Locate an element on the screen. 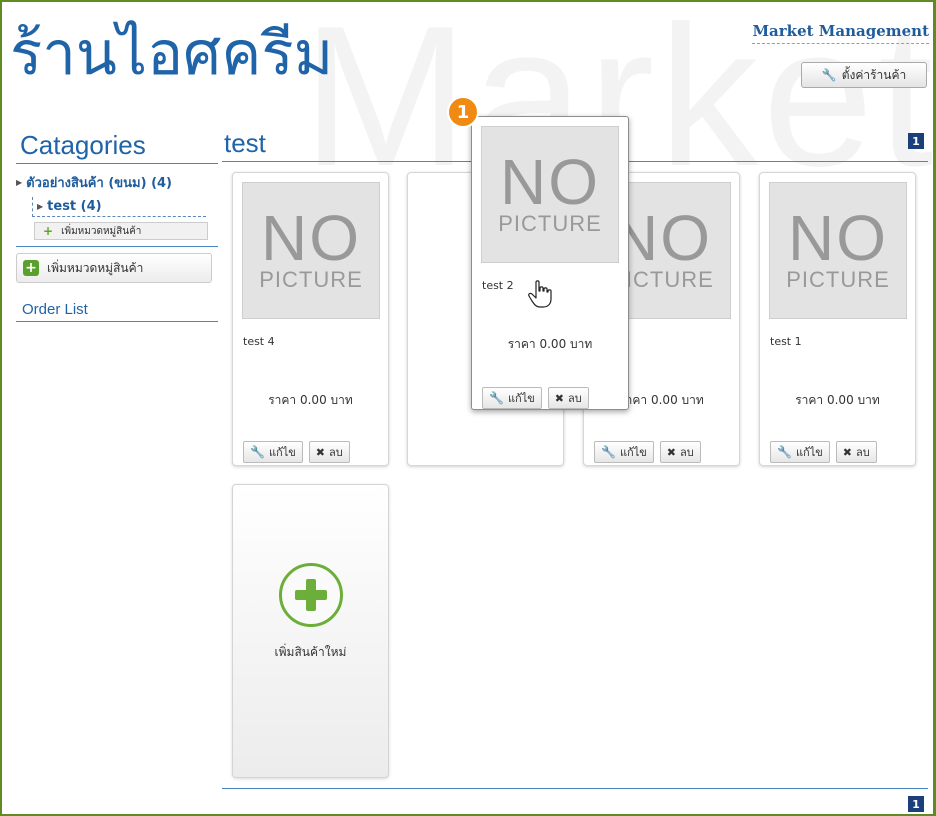  shop-settings-button: 🔧 ตั้งค่าร้านค้า is located at coordinates (864, 75).